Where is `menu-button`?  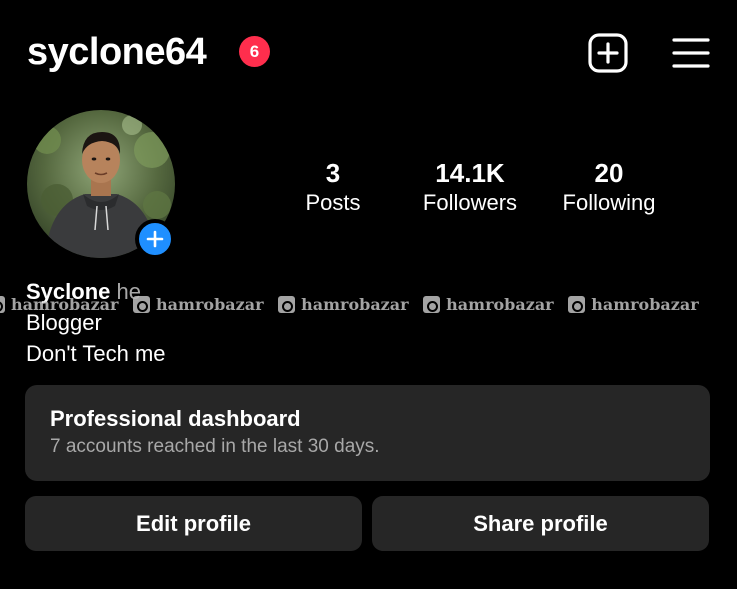
menu-button is located at coordinates (691, 53).